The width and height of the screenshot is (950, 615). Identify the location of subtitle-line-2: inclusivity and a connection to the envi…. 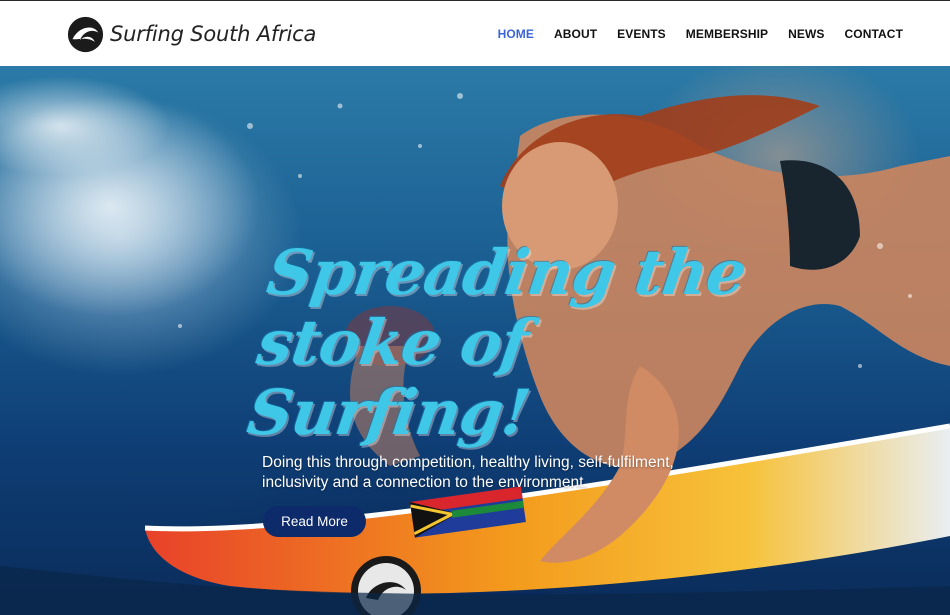
(425, 482).